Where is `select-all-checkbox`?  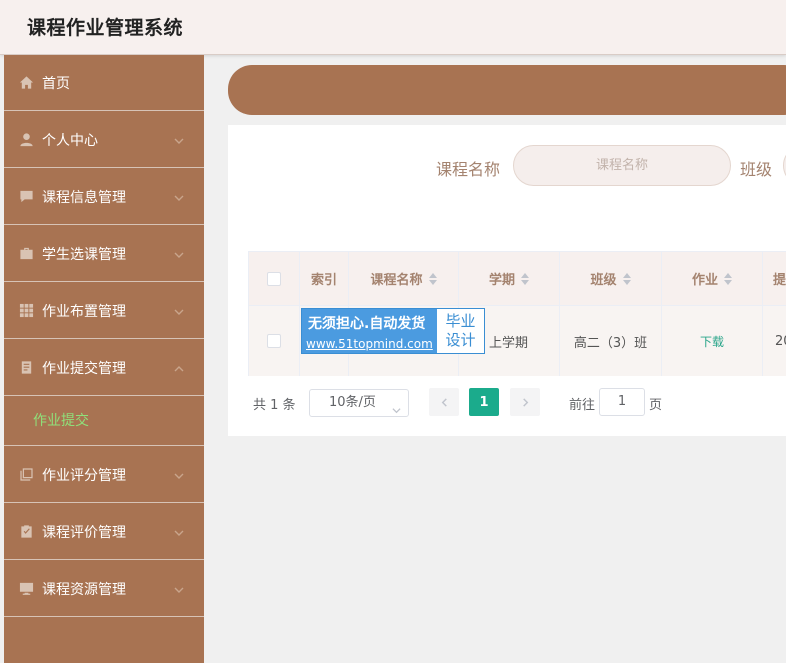 select-all-checkbox is located at coordinates (274, 278).